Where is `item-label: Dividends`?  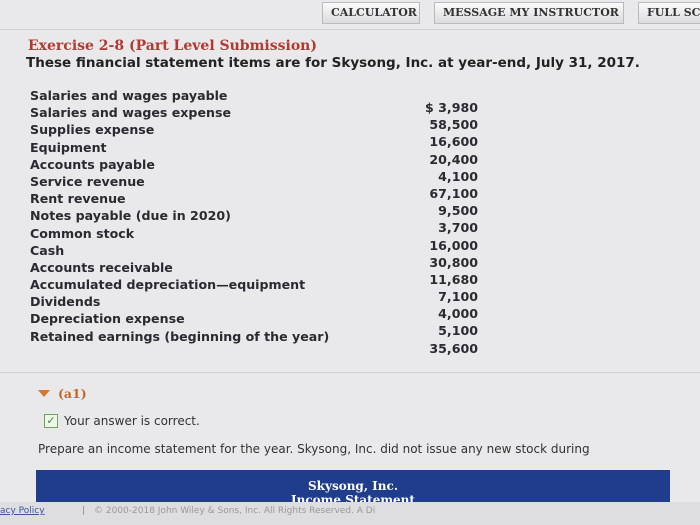 item-label: Dividends is located at coordinates (65, 302).